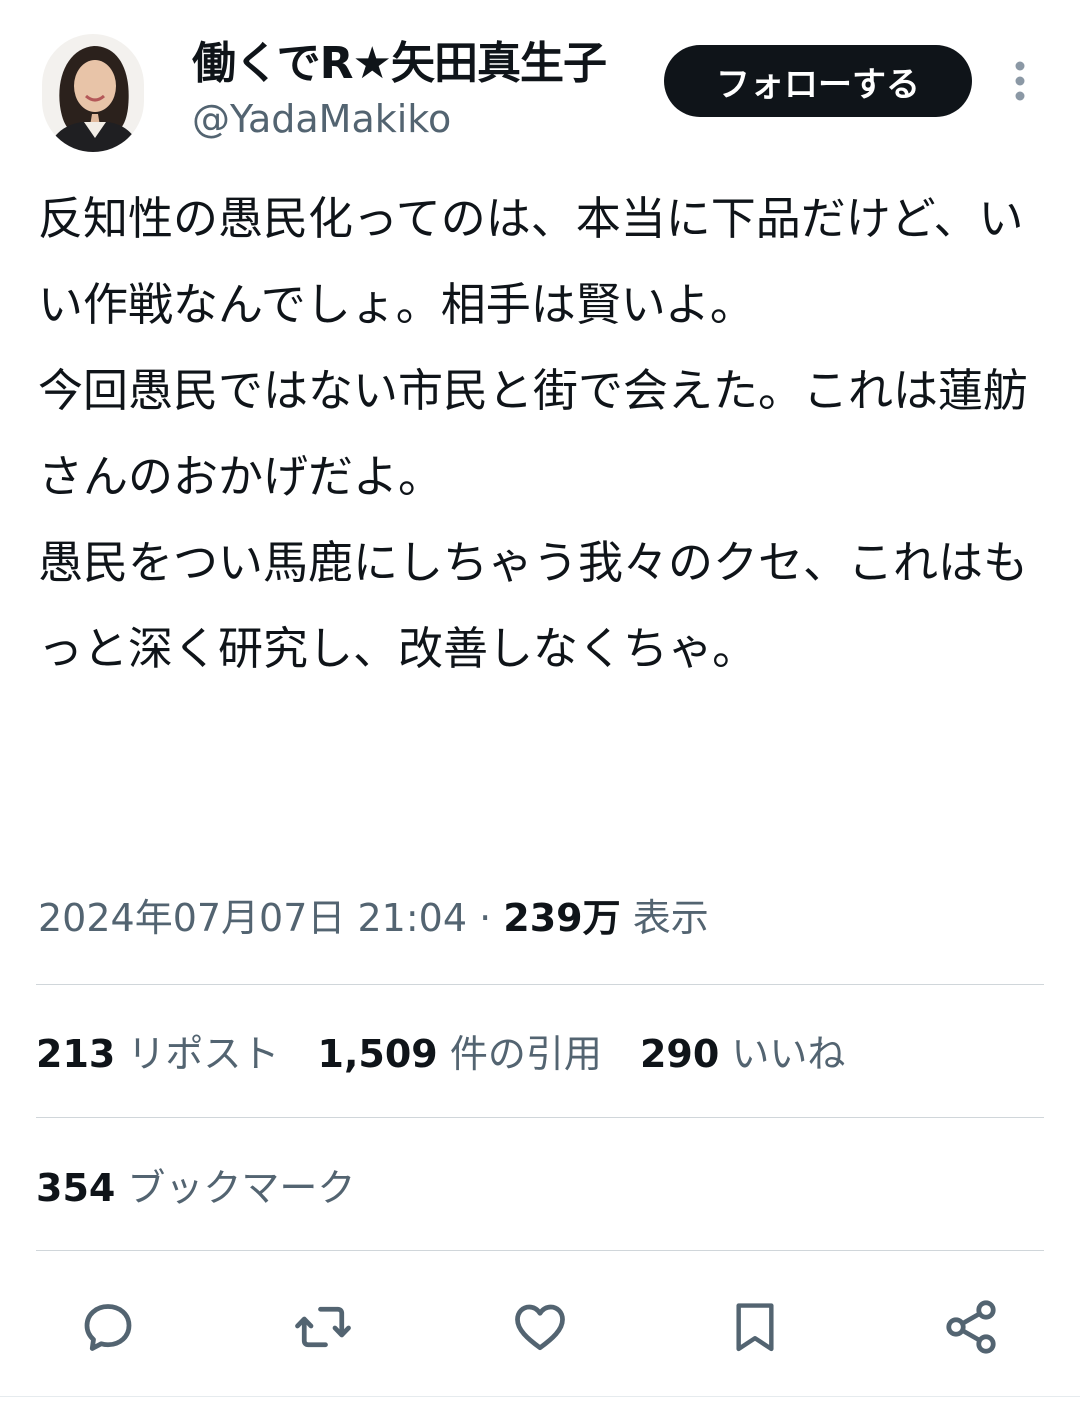  Describe the element at coordinates (525, 1054) in the screenshot. I see `quotes-label: 件の引用` at that location.